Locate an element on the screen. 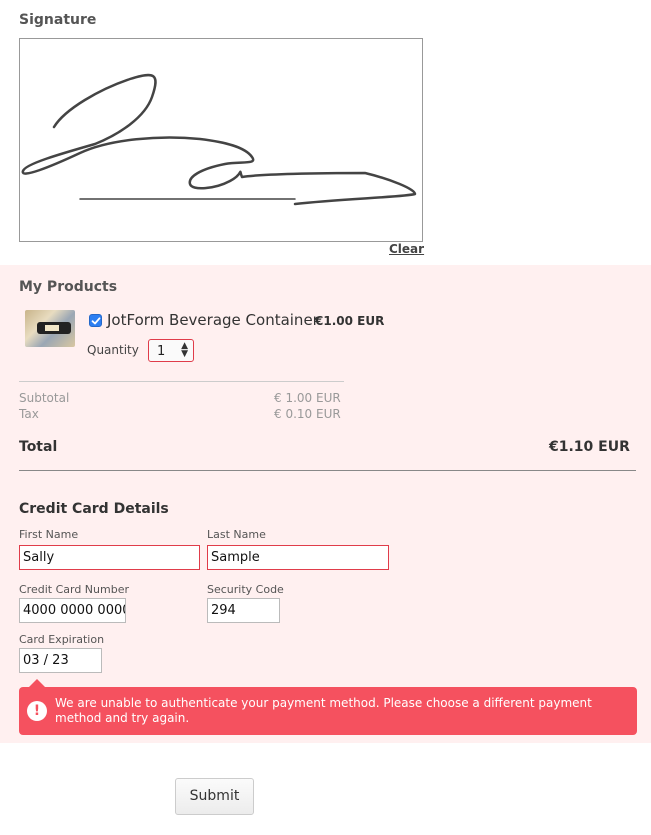 The width and height of the screenshot is (651, 835). subtotal-value: € 1.00 EUR is located at coordinates (307, 398).